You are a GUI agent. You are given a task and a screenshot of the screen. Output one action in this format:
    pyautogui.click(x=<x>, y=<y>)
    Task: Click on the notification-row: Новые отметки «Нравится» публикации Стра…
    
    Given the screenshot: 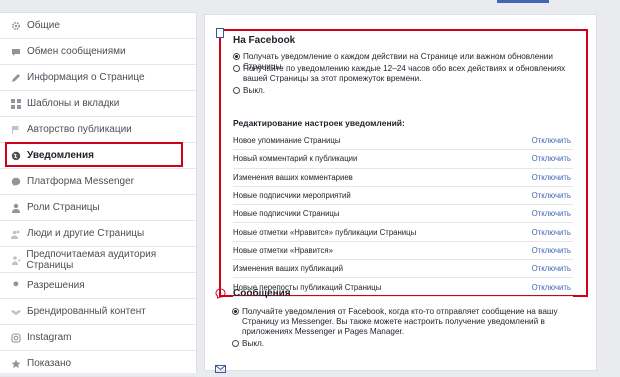 What is the action you would take?
    pyautogui.click(x=403, y=232)
    